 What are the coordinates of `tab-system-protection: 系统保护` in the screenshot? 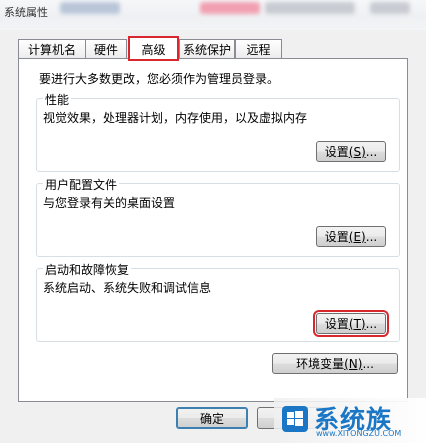 It's located at (207, 48).